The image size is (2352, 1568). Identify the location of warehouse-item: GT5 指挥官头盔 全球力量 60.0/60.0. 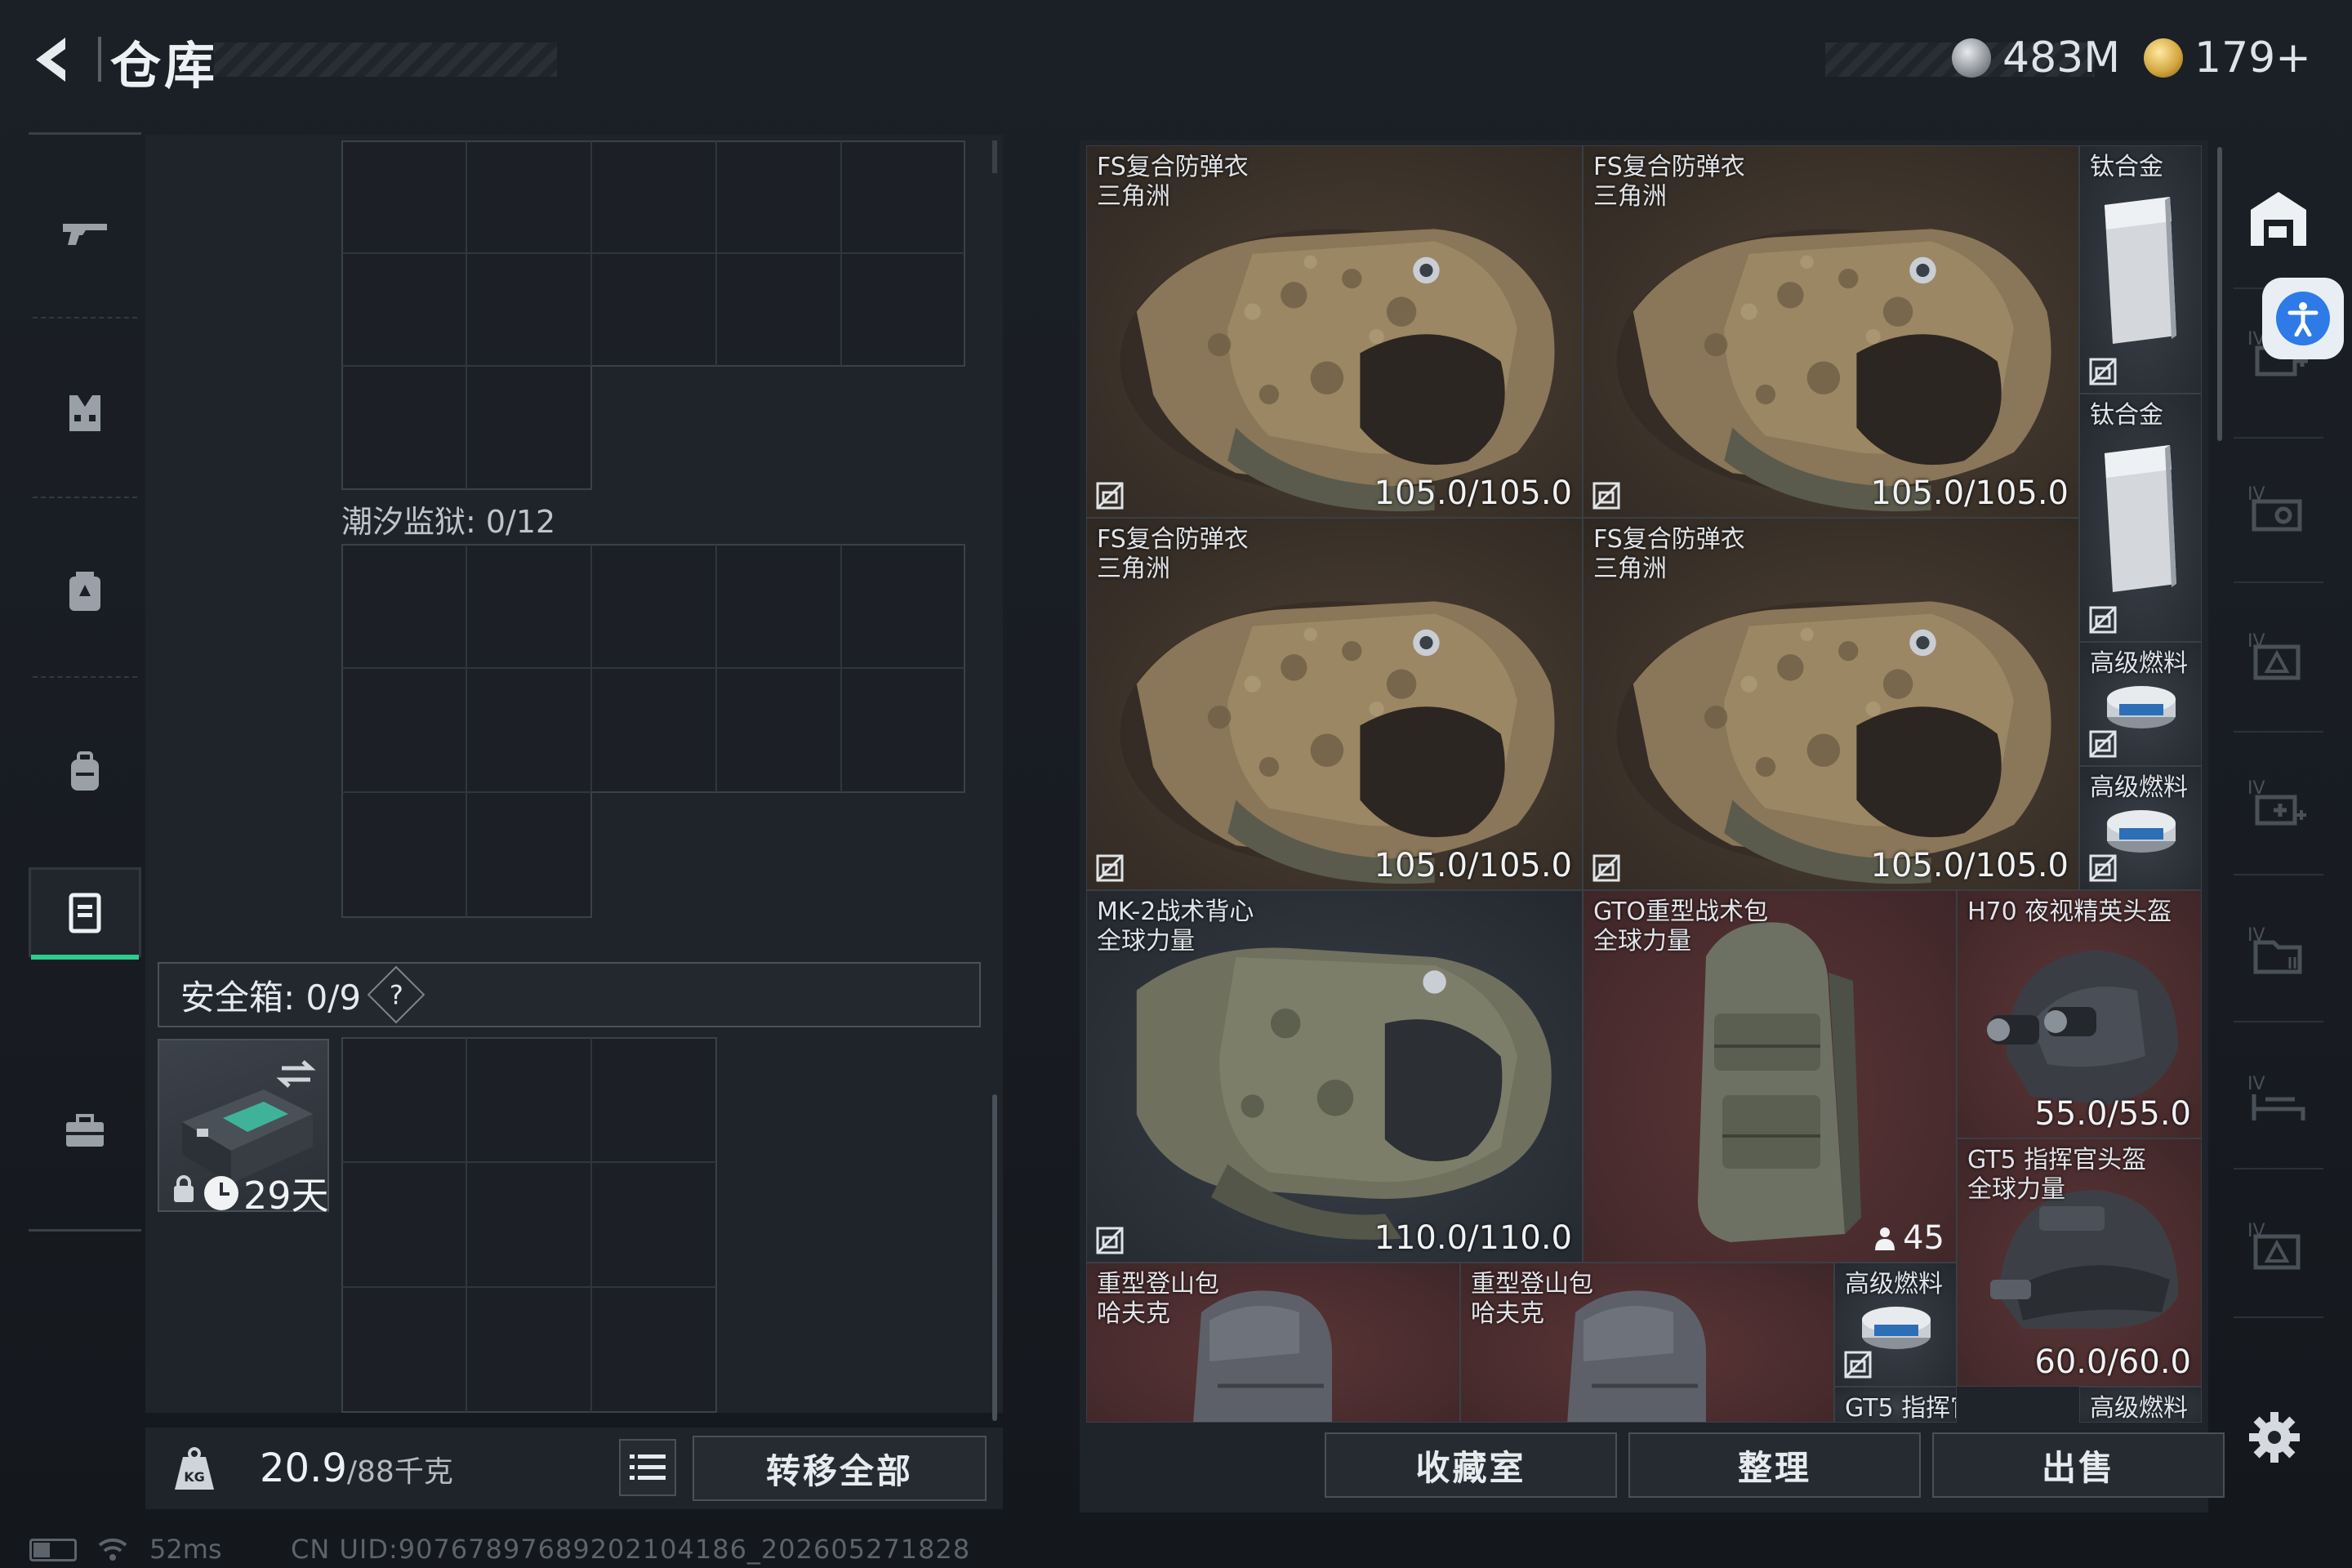
(2079, 1262).